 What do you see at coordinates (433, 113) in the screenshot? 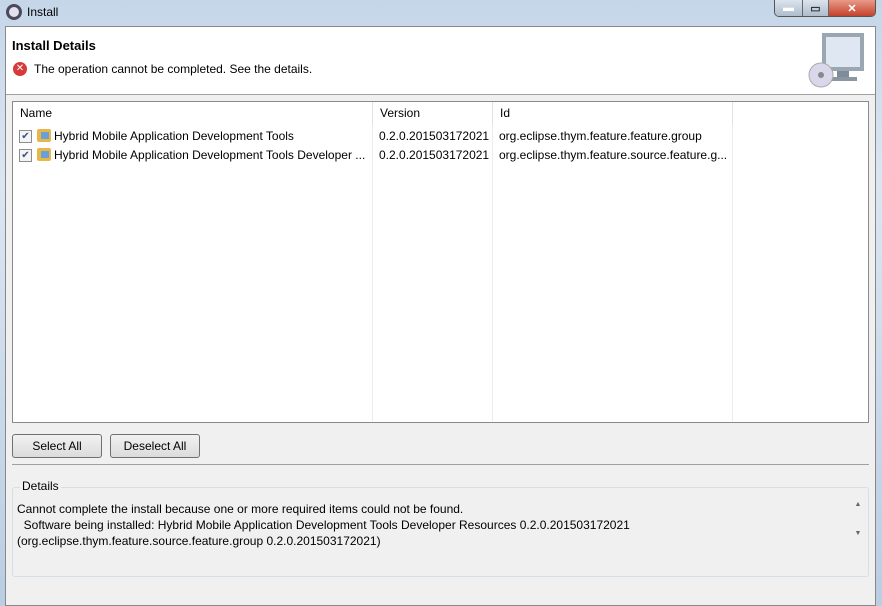
I see `column-header-version: Version` at bounding box center [433, 113].